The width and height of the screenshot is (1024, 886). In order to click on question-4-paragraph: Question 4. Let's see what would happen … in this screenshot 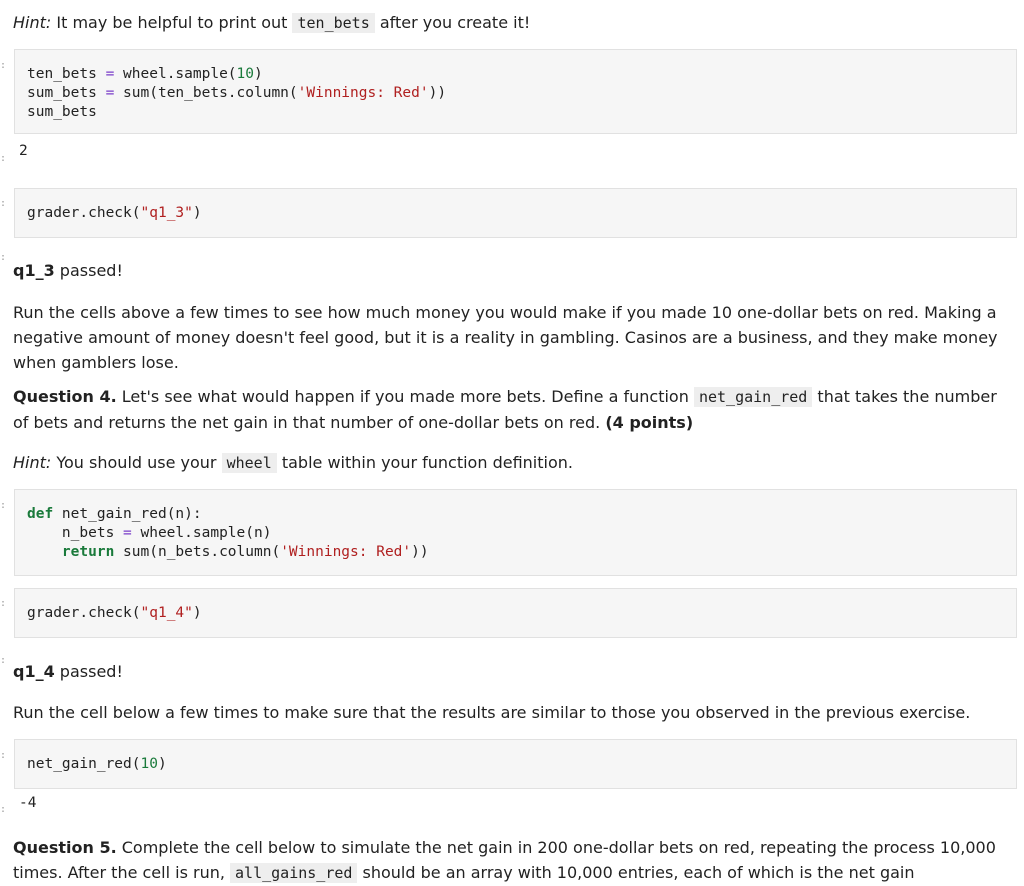, I will do `click(505, 409)`.